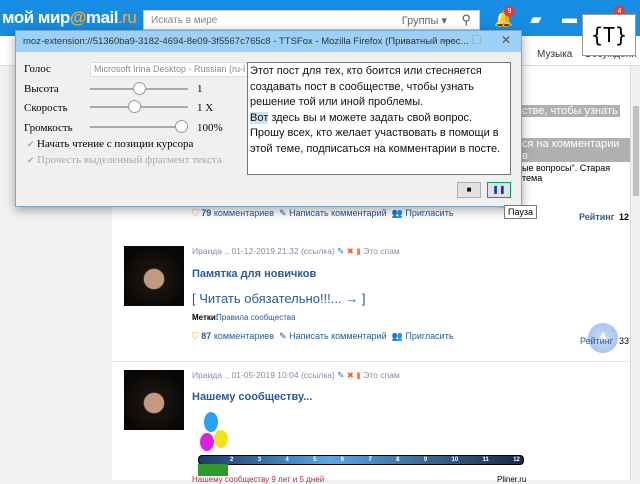  Describe the element at coordinates (476, 40) in the screenshot. I see `maximize-button: ☐` at that location.